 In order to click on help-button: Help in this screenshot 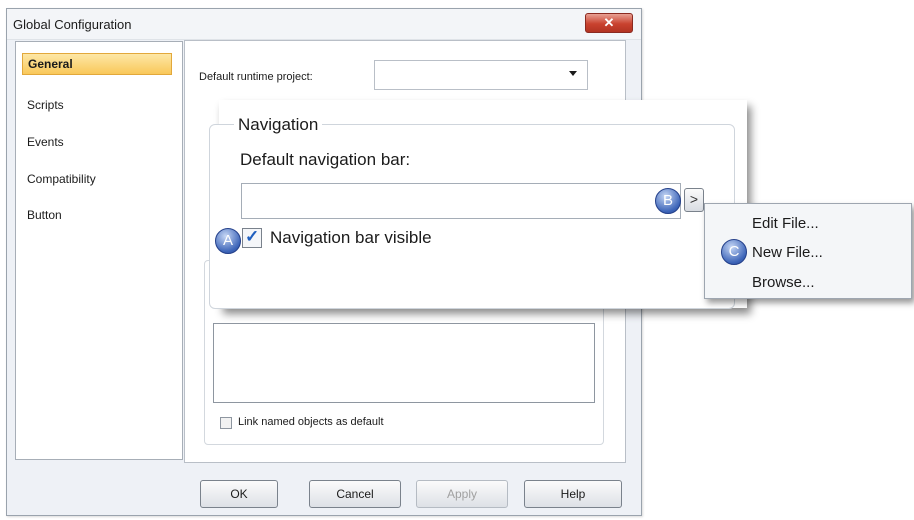, I will do `click(573, 494)`.